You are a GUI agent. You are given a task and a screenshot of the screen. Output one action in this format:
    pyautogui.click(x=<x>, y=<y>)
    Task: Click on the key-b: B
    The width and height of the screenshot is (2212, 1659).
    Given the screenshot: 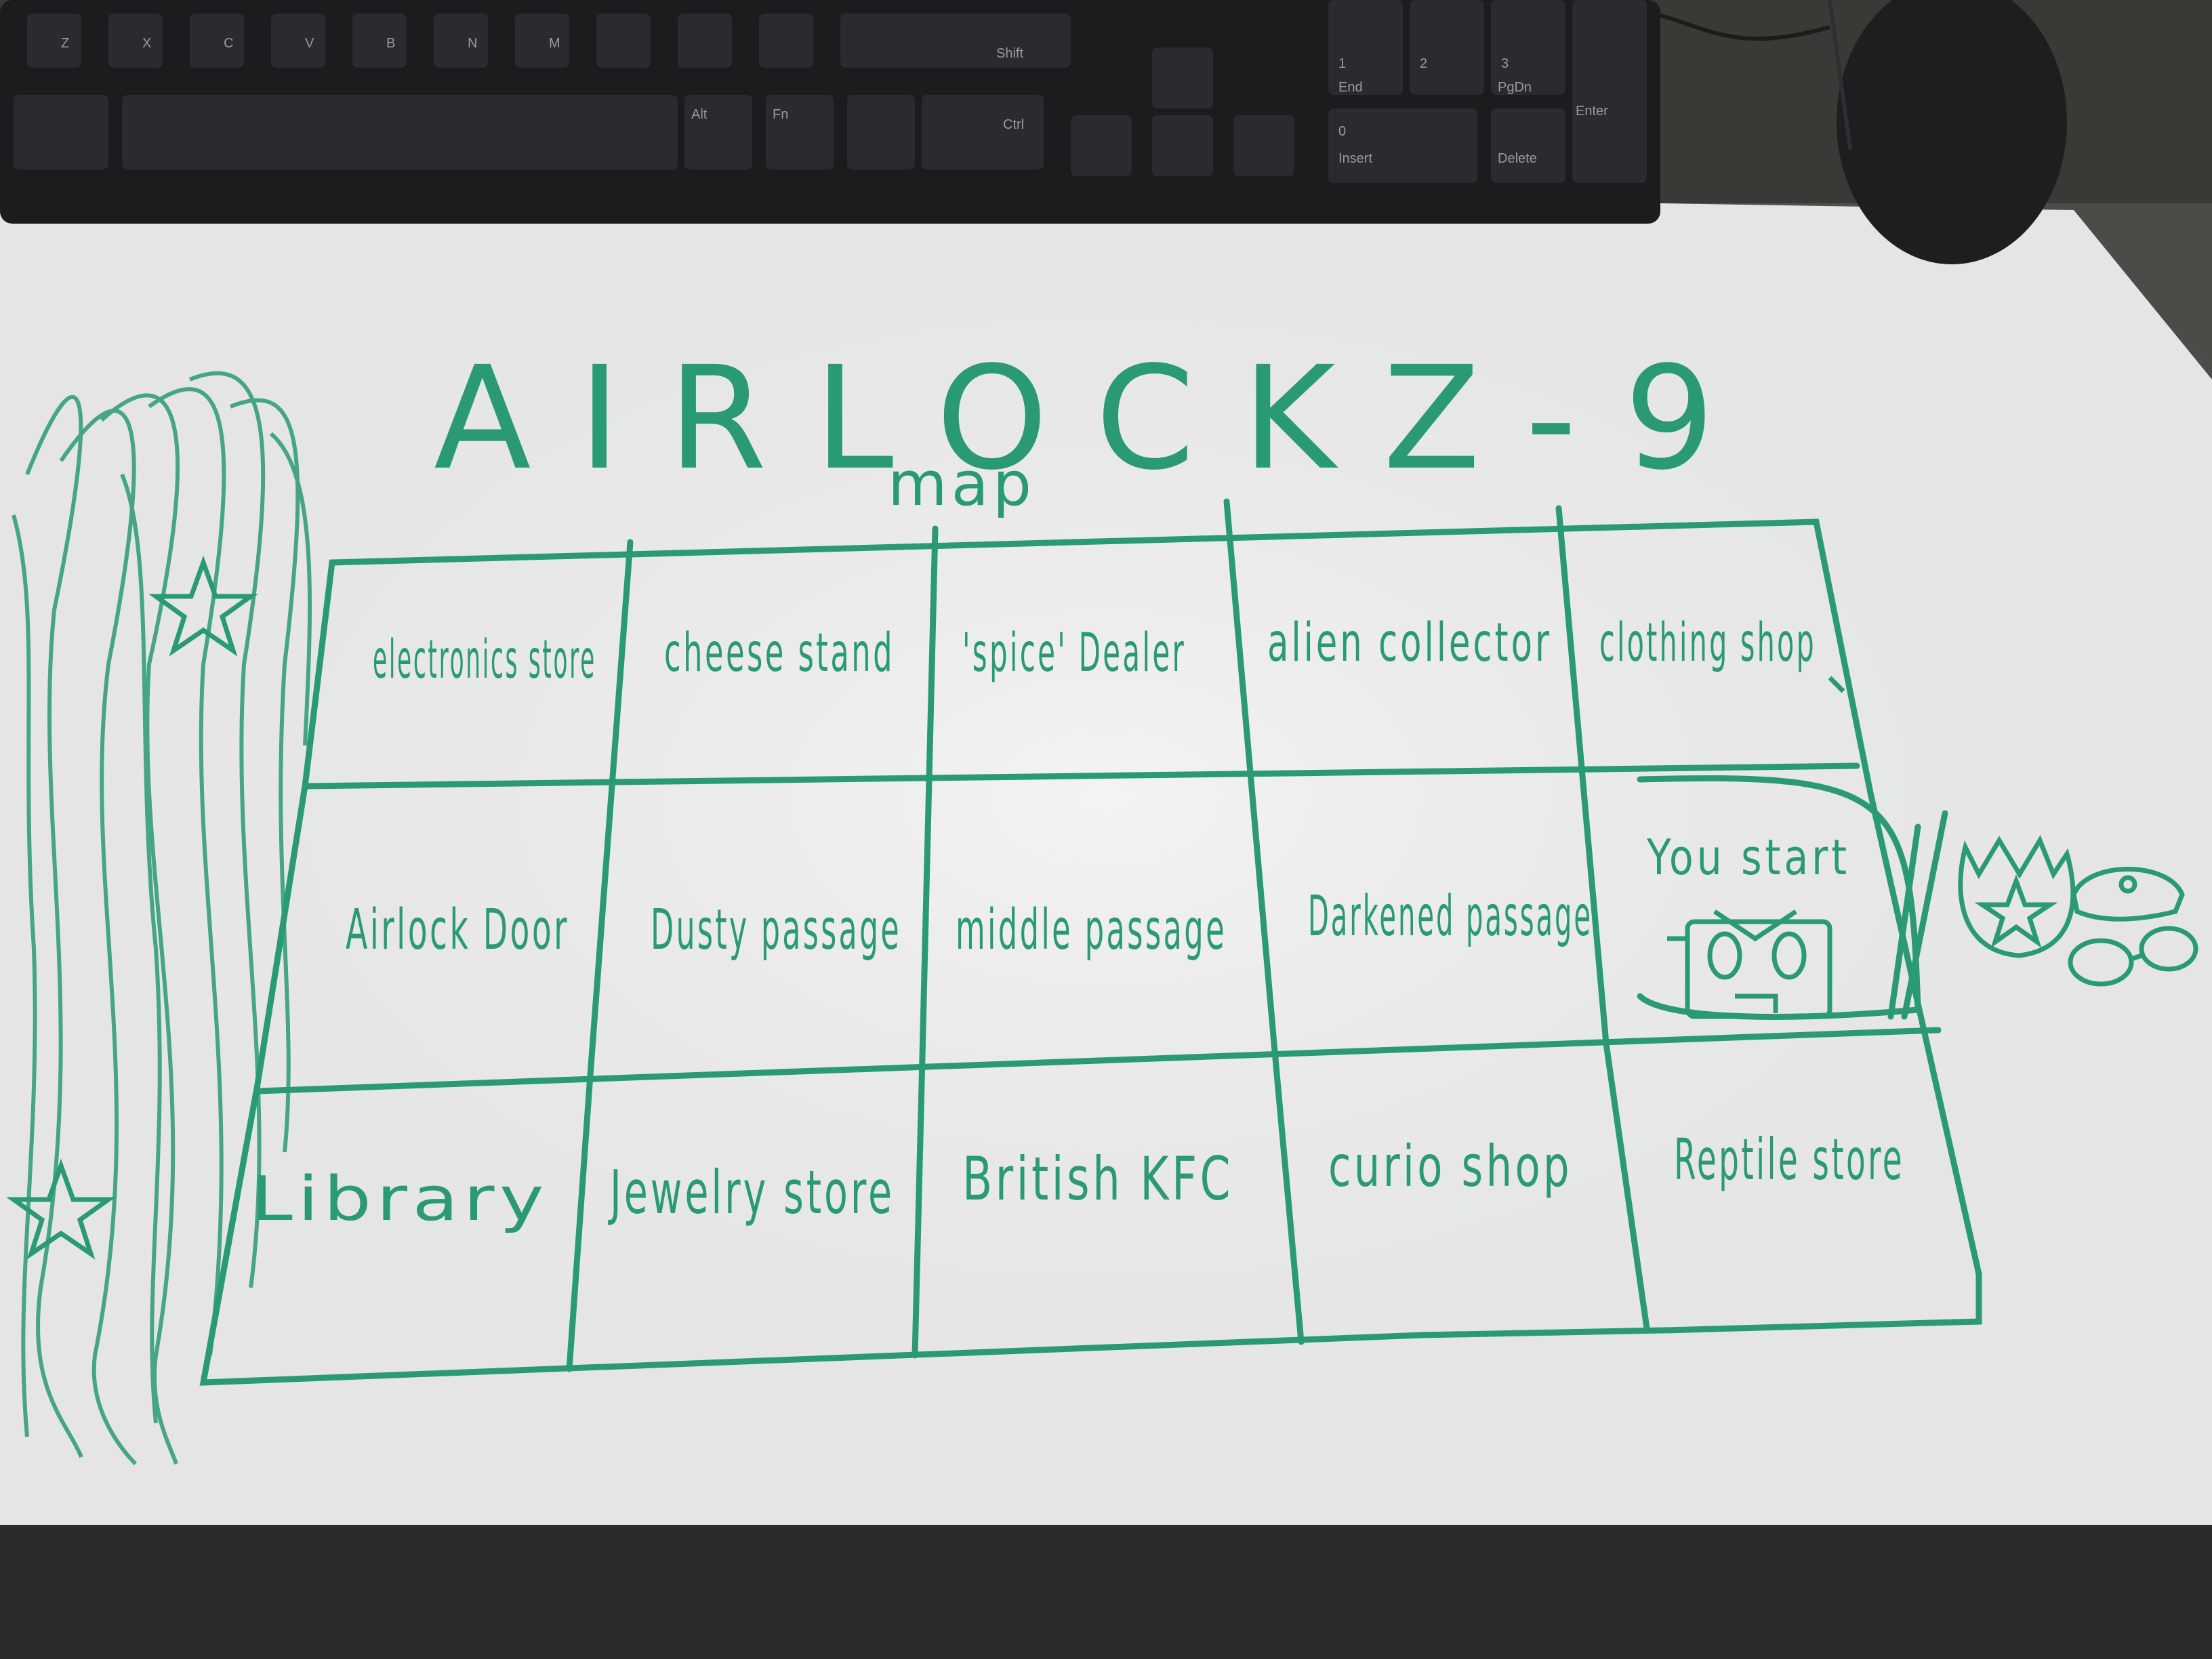 What is the action you would take?
    pyautogui.click(x=390, y=43)
    